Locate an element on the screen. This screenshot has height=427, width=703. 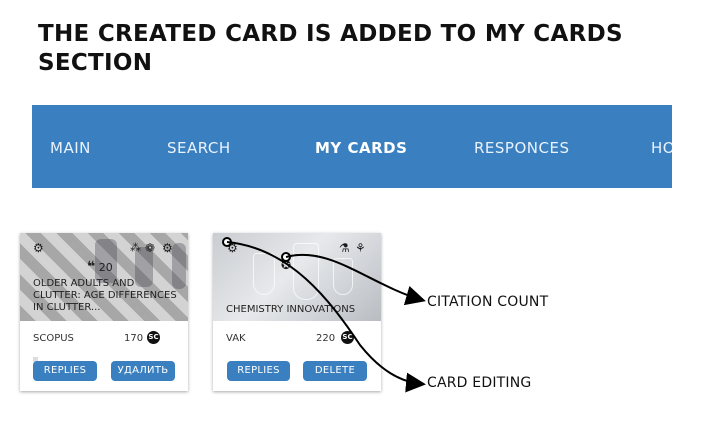
network-icon: ⁂ is located at coordinates (135, 247).